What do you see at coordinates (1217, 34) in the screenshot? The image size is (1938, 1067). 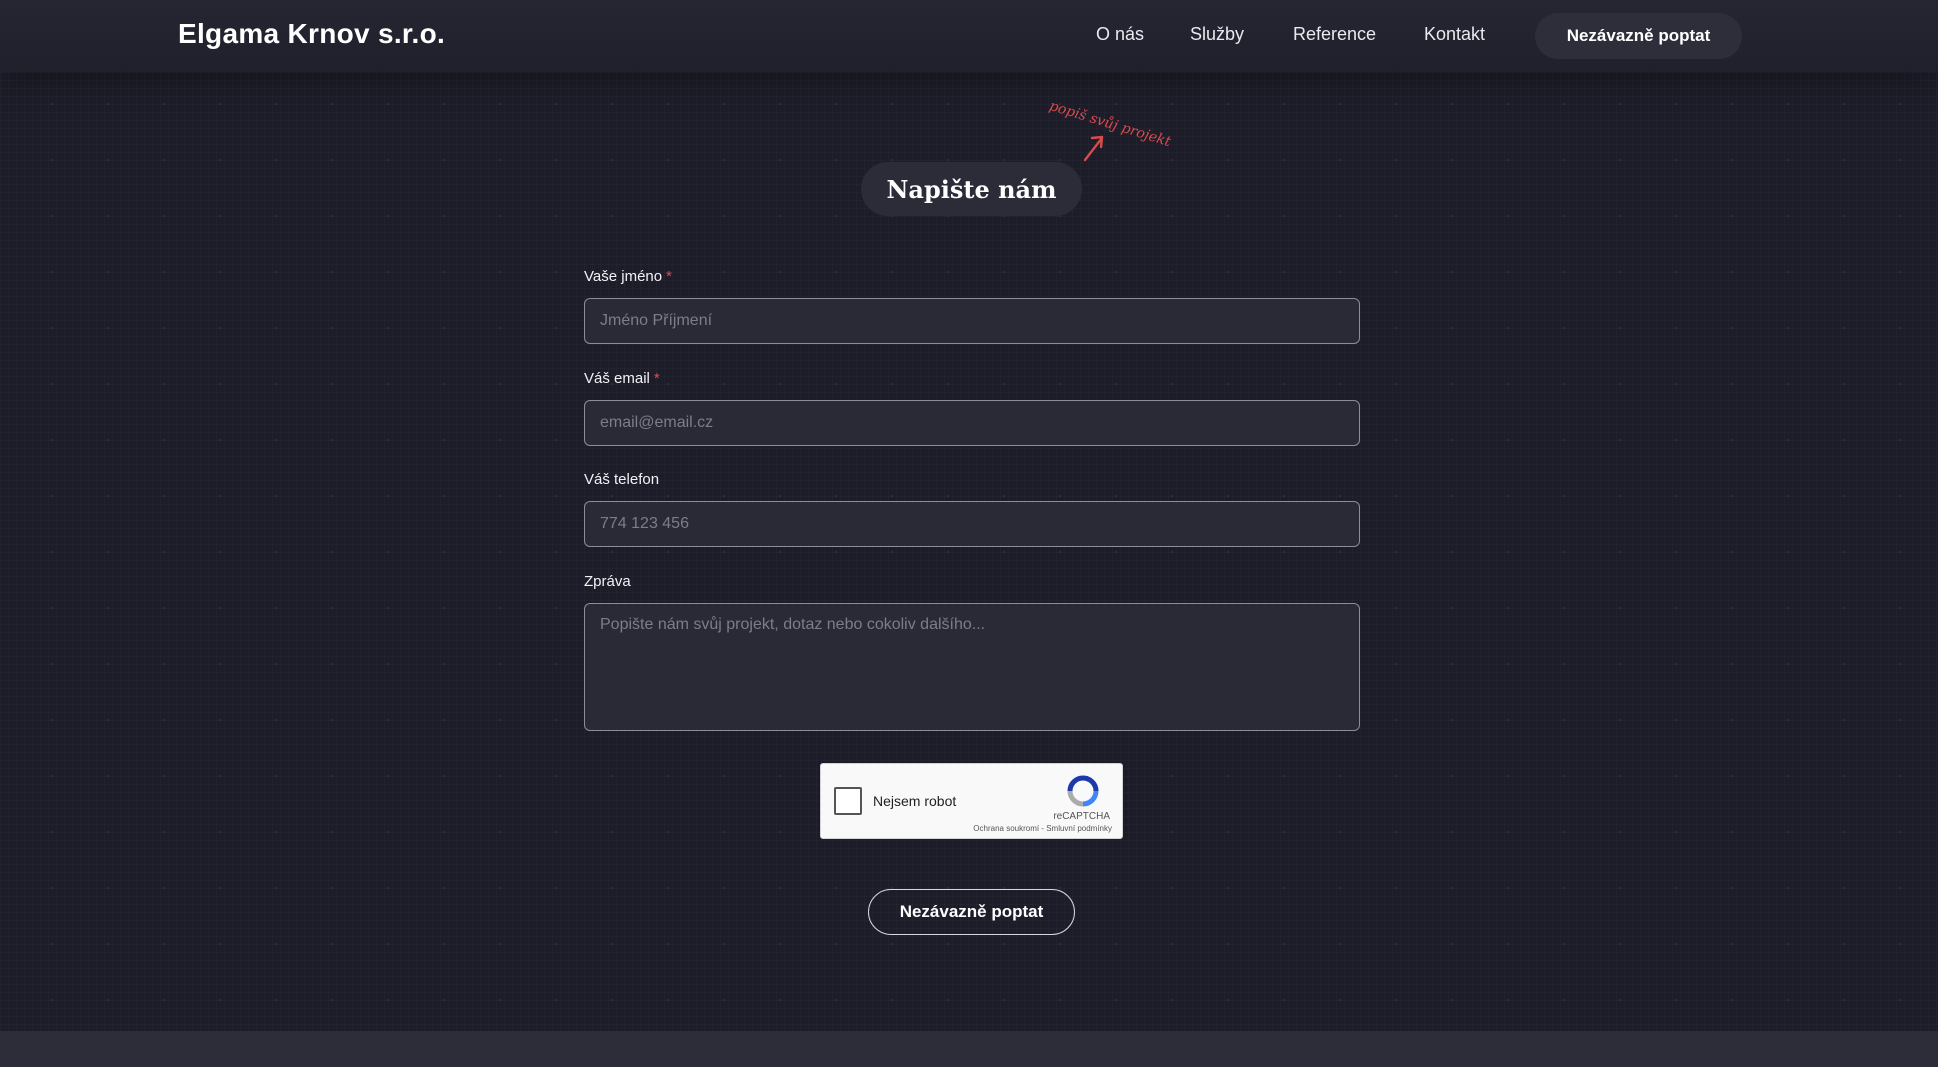 I see `nav-link-sluzby: Služby` at bounding box center [1217, 34].